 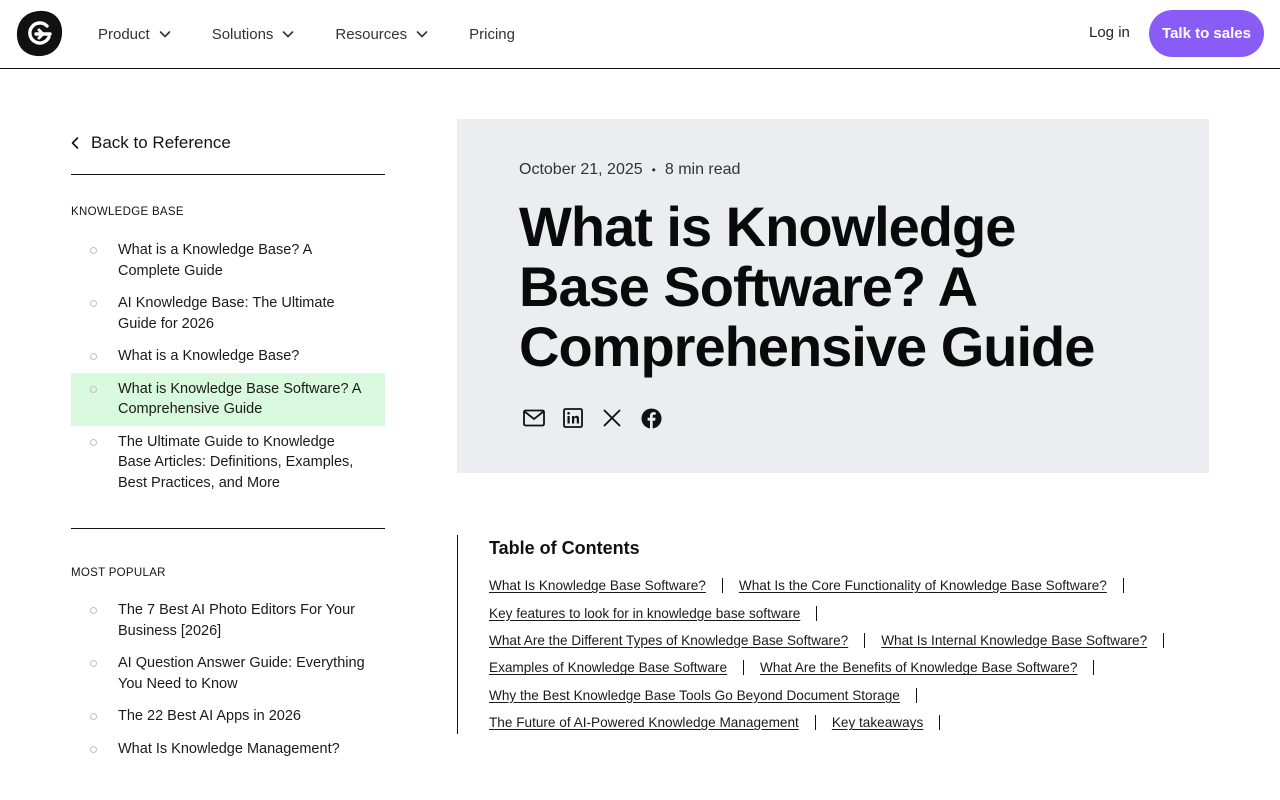 I want to click on nav-pricing-label: Pricing, so click(x=492, y=34).